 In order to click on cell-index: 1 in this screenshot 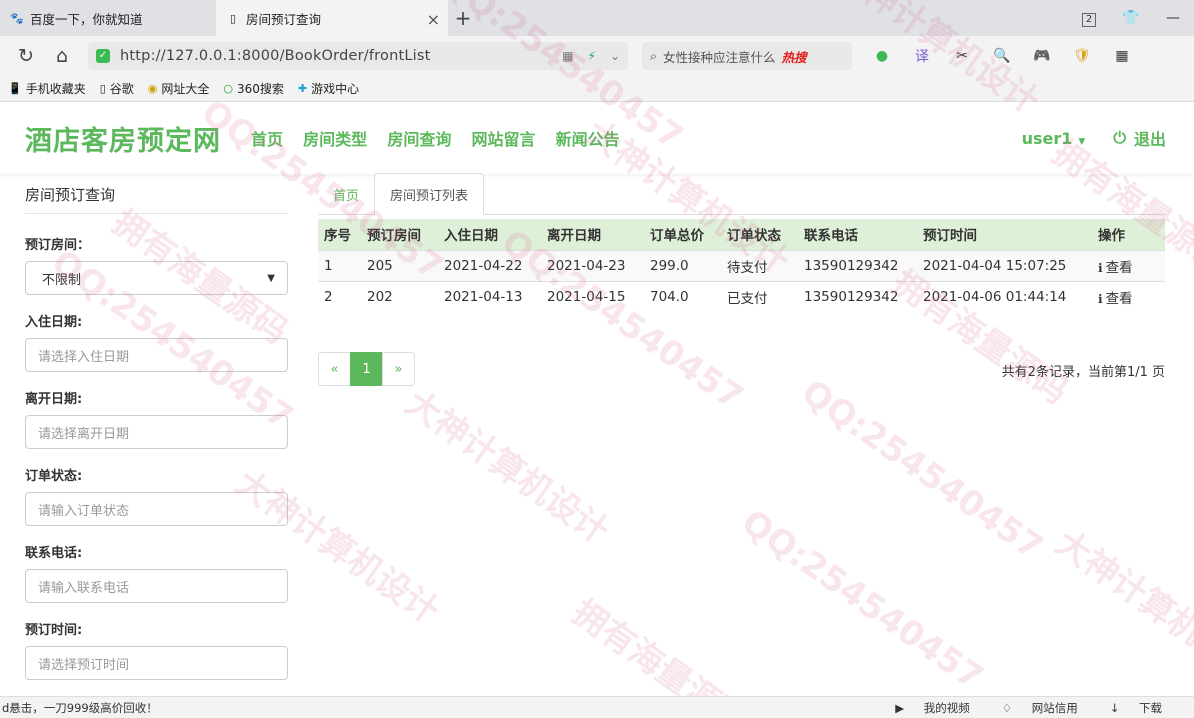, I will do `click(339, 265)`.